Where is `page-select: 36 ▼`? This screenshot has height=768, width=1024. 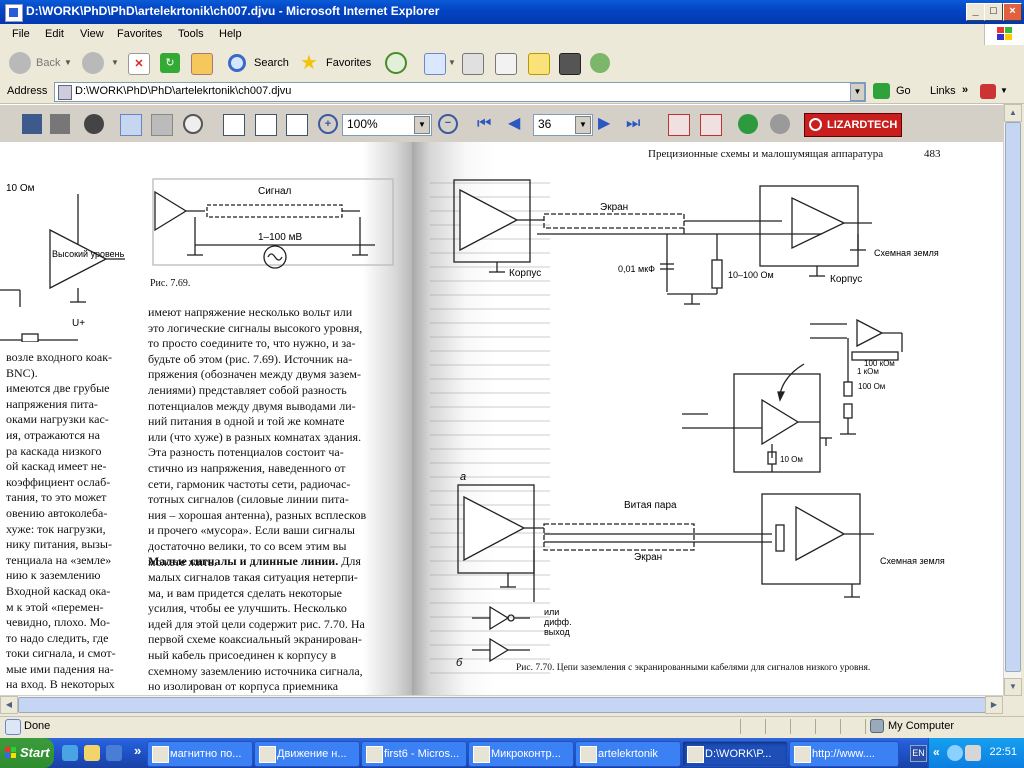
page-select: 36 ▼ is located at coordinates (563, 125).